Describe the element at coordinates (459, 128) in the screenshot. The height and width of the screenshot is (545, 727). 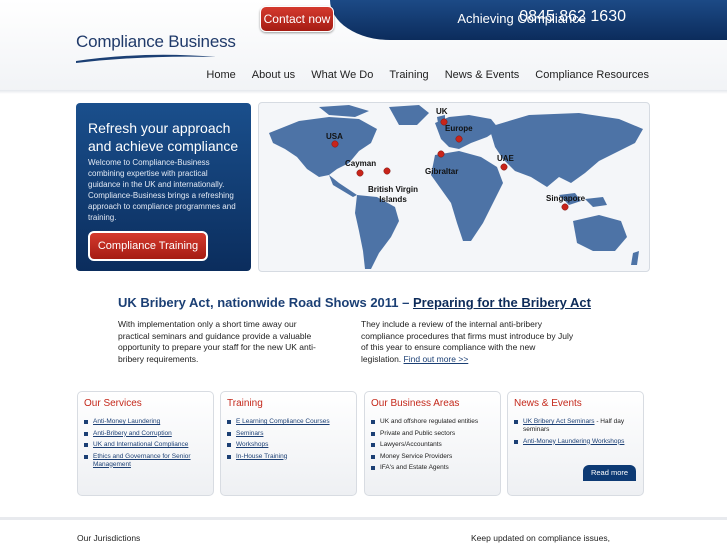
I see `map-label-europe: Europe` at that location.